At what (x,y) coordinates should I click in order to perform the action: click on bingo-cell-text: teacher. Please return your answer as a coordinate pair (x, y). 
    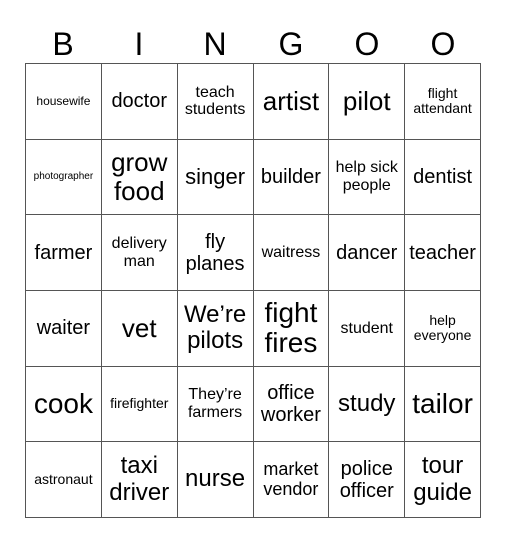
    Looking at the image, I should click on (442, 252).